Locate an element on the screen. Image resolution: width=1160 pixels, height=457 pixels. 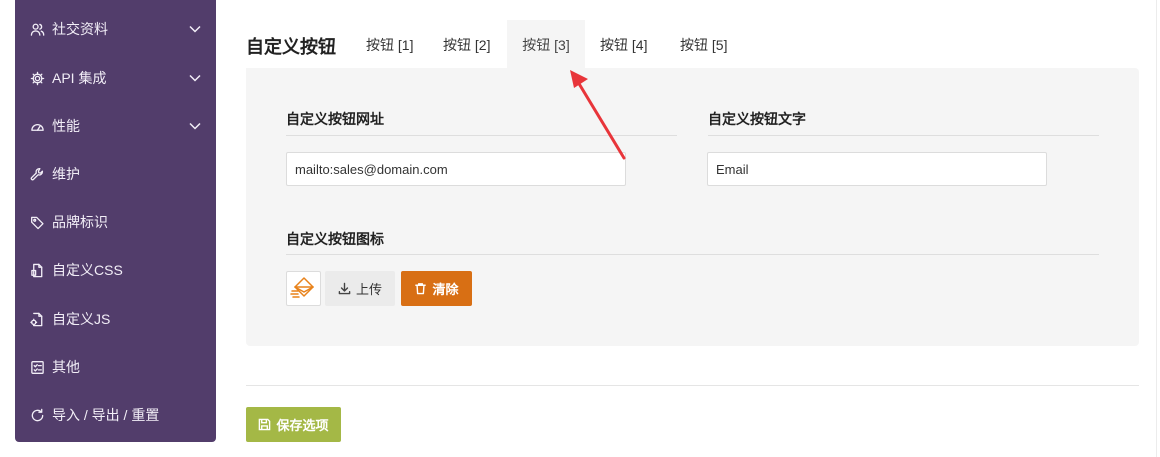
page-edge-divider is located at coordinates (1156, 228).